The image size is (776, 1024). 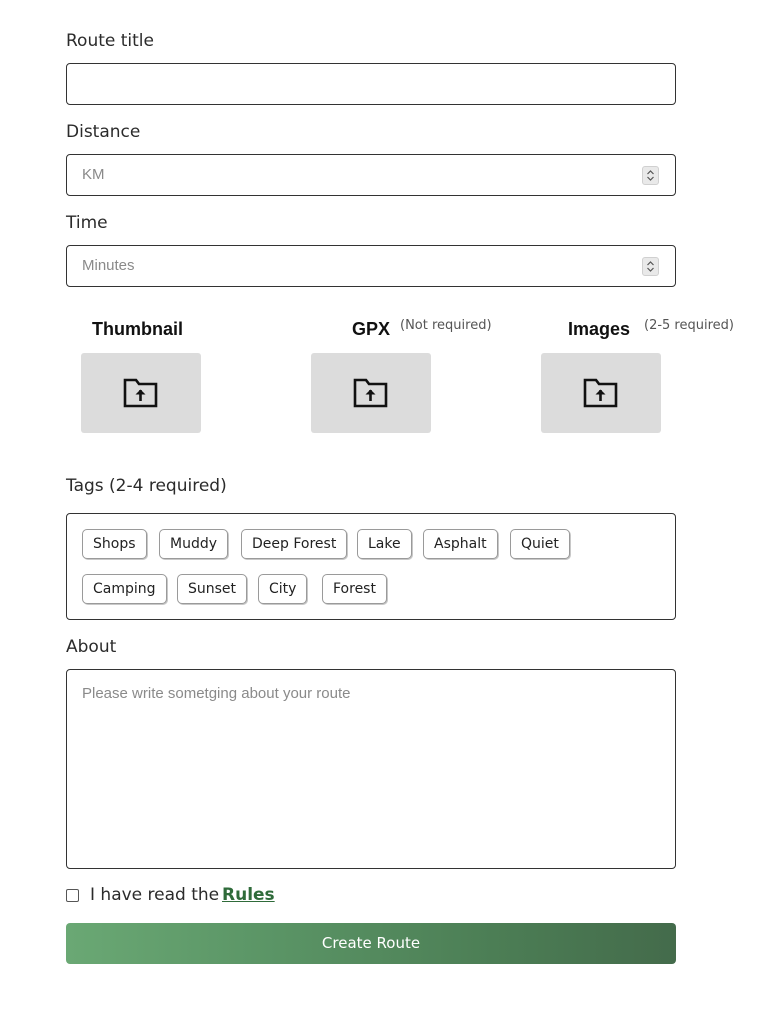 What do you see at coordinates (194, 544) in the screenshot?
I see `tag-muddy: Muddy` at bounding box center [194, 544].